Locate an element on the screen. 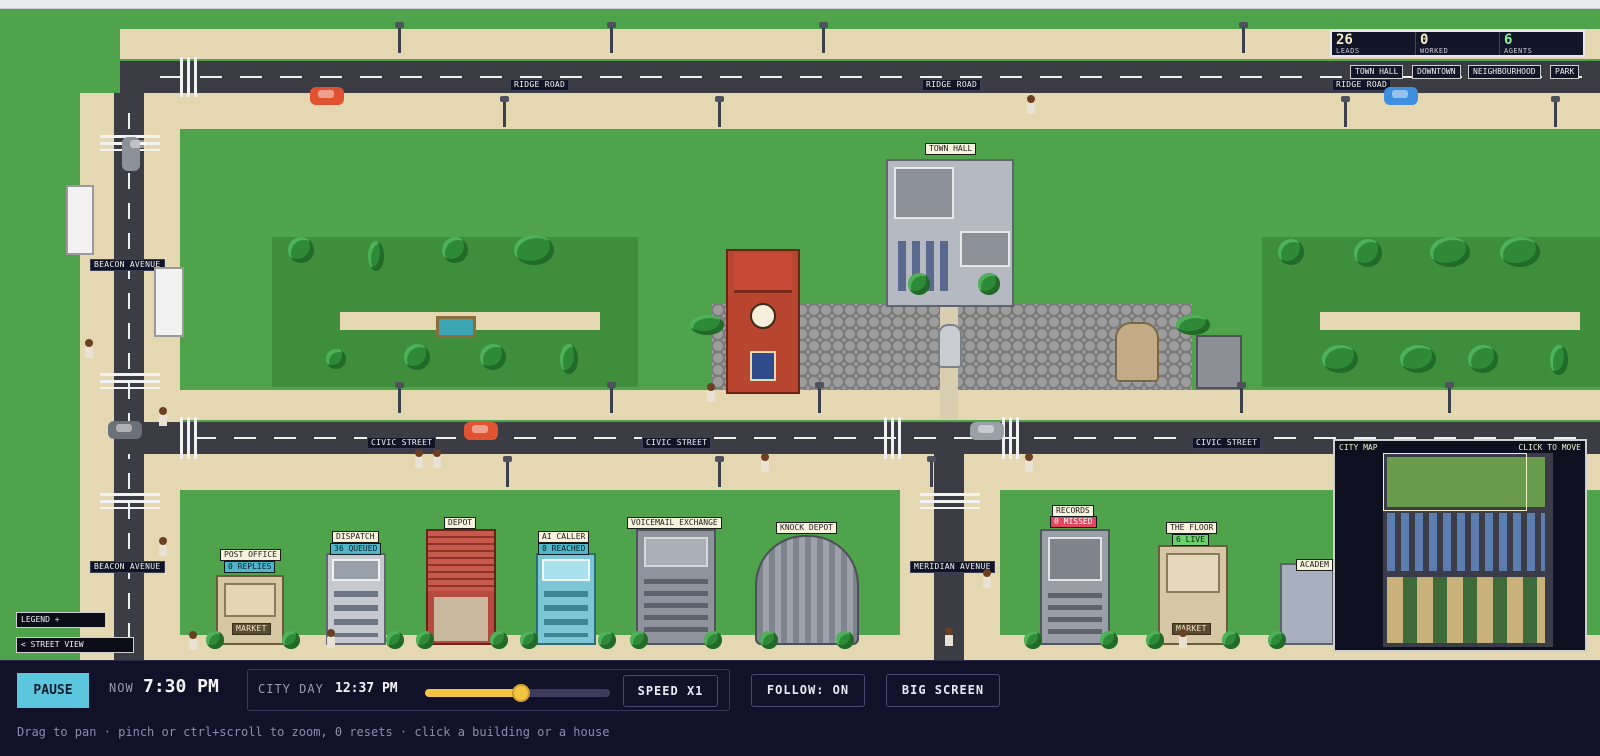 Image resolution: width=1600 pixels, height=756 pixels. city-day-label: CITY DAY is located at coordinates (291, 689).